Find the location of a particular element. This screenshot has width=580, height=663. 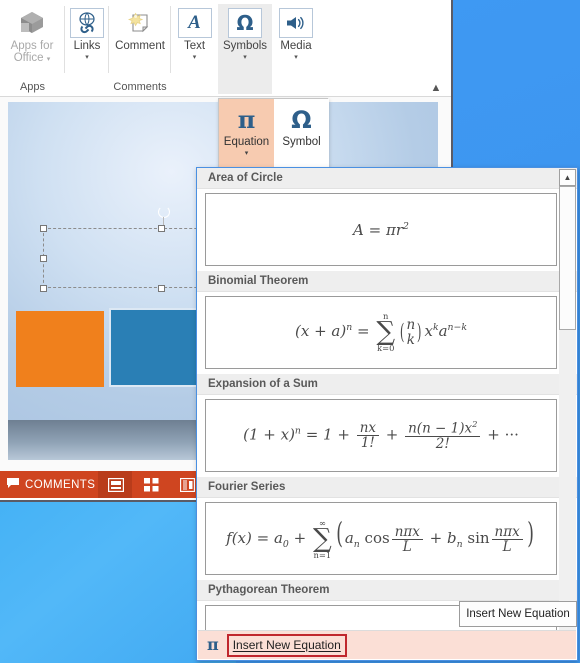

tooltip: Insert New Equation is located at coordinates (518, 614).